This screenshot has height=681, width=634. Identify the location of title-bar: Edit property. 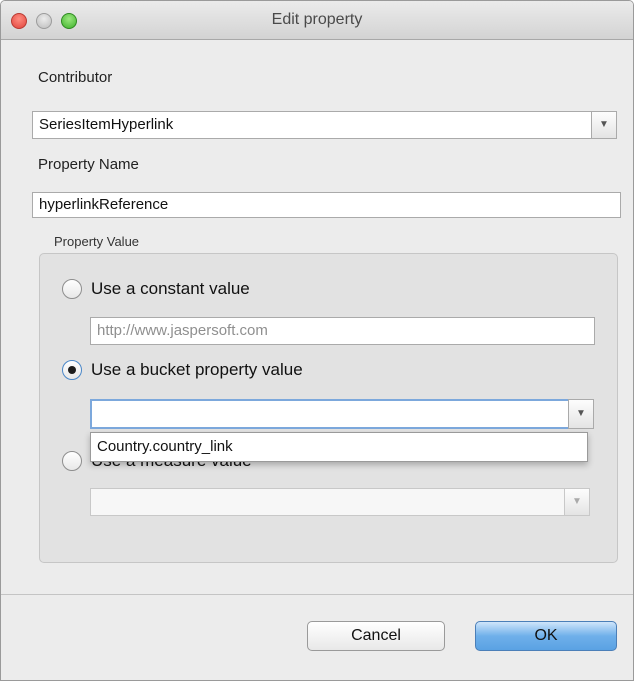
(317, 20).